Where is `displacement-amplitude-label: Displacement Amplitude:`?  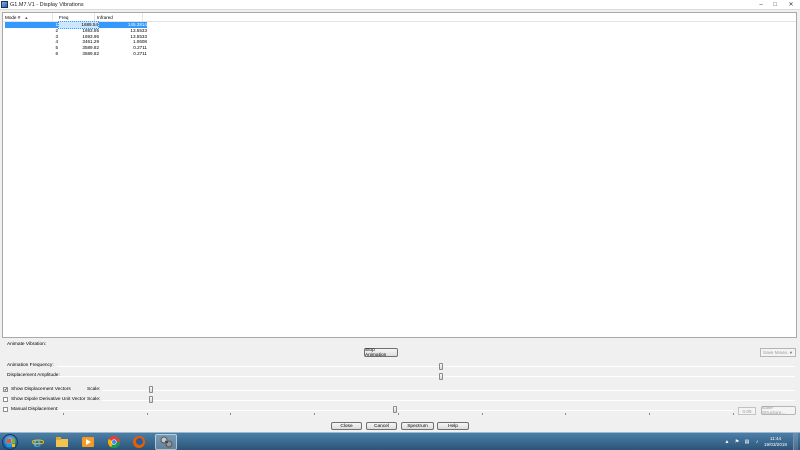 displacement-amplitude-label: Displacement Amplitude: is located at coordinates (33, 375).